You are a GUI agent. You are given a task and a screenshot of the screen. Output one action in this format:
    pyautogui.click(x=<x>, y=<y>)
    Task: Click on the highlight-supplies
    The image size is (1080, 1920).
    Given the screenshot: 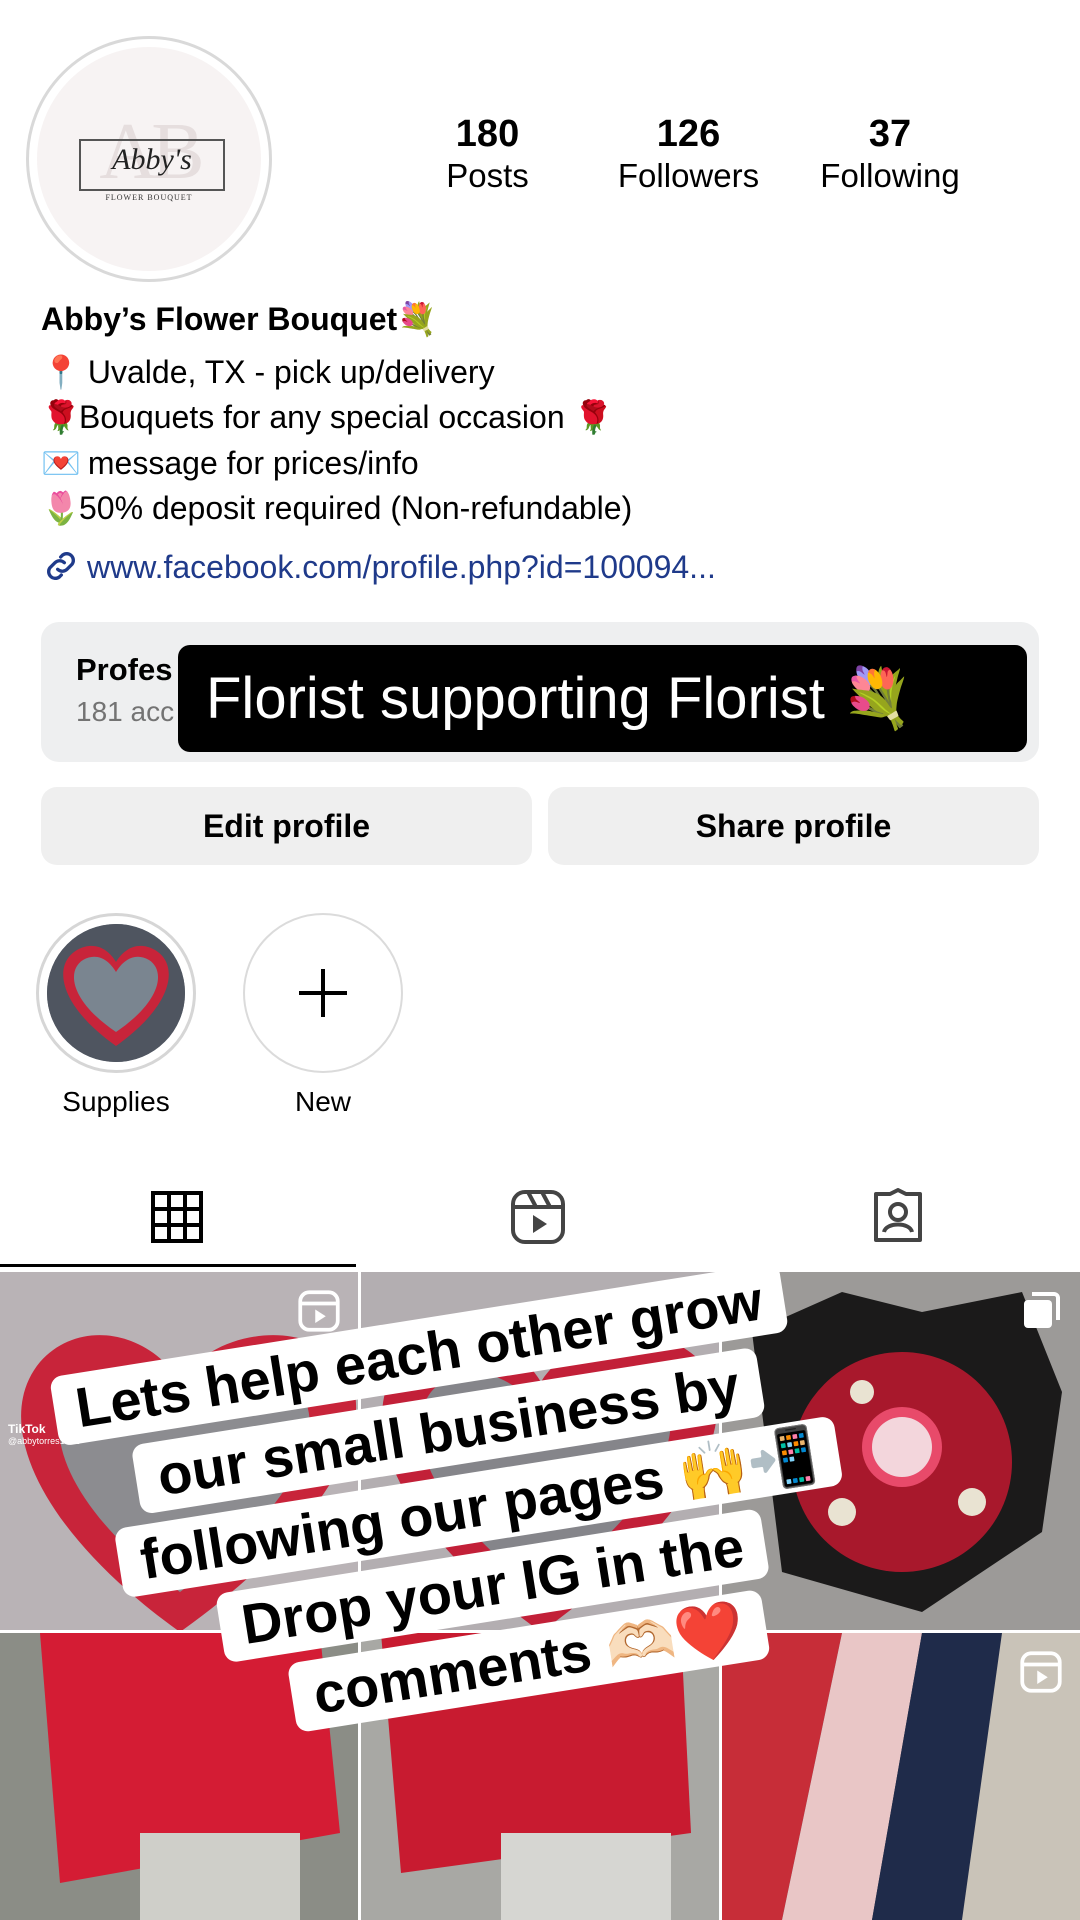 What is the action you would take?
    pyautogui.click(x=116, y=993)
    